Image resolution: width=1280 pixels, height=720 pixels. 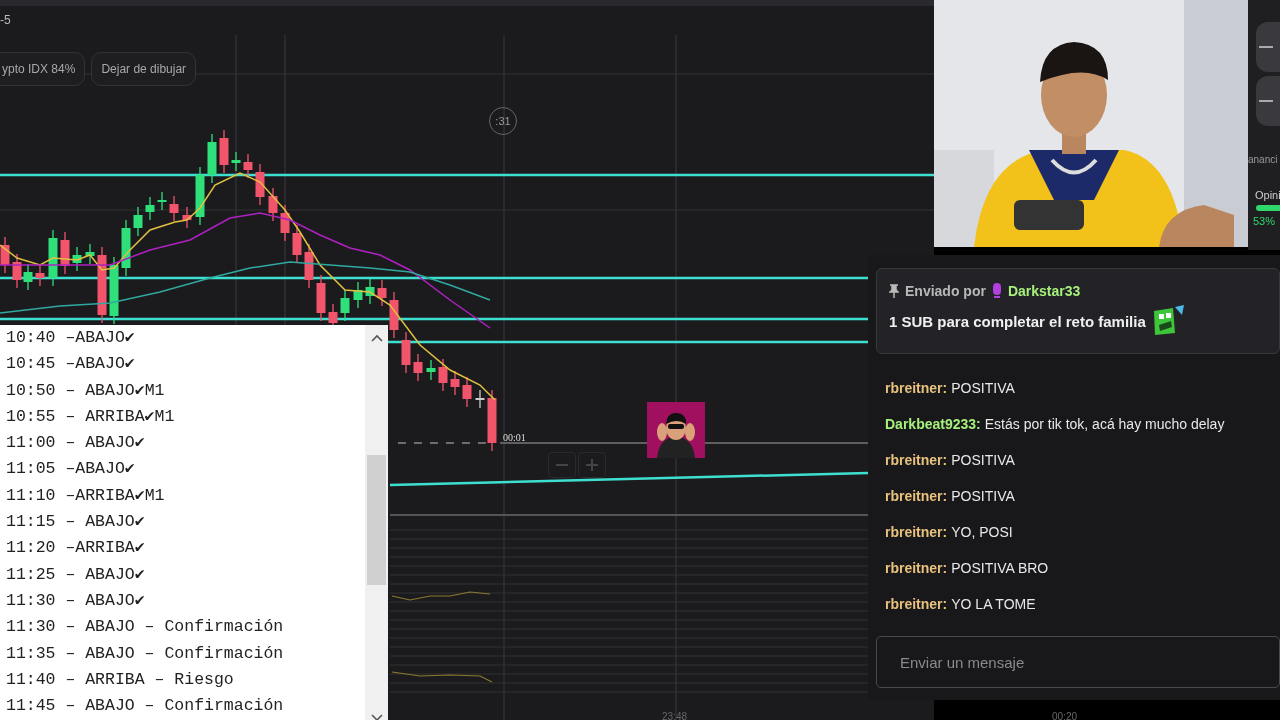 I want to click on opinion-value: 53%, so click(x=1265, y=221).